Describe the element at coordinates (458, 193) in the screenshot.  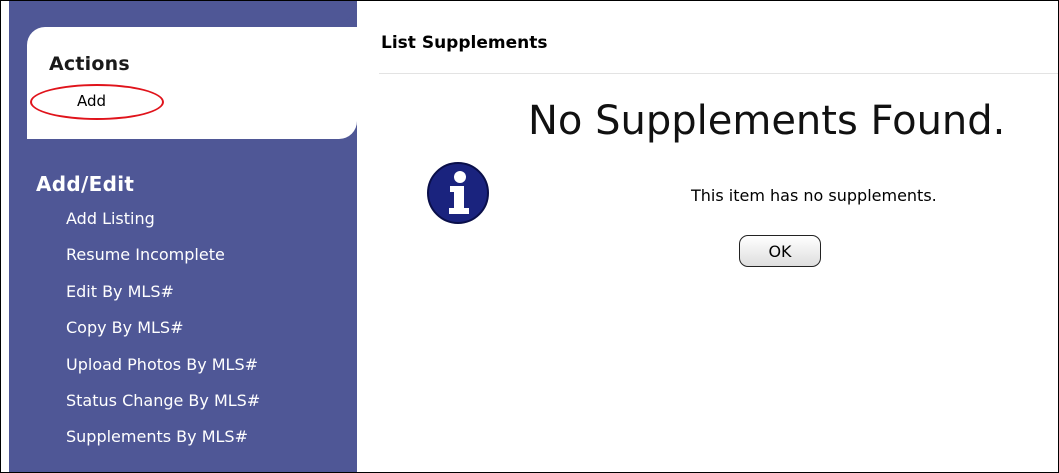
I see `info-icon` at that location.